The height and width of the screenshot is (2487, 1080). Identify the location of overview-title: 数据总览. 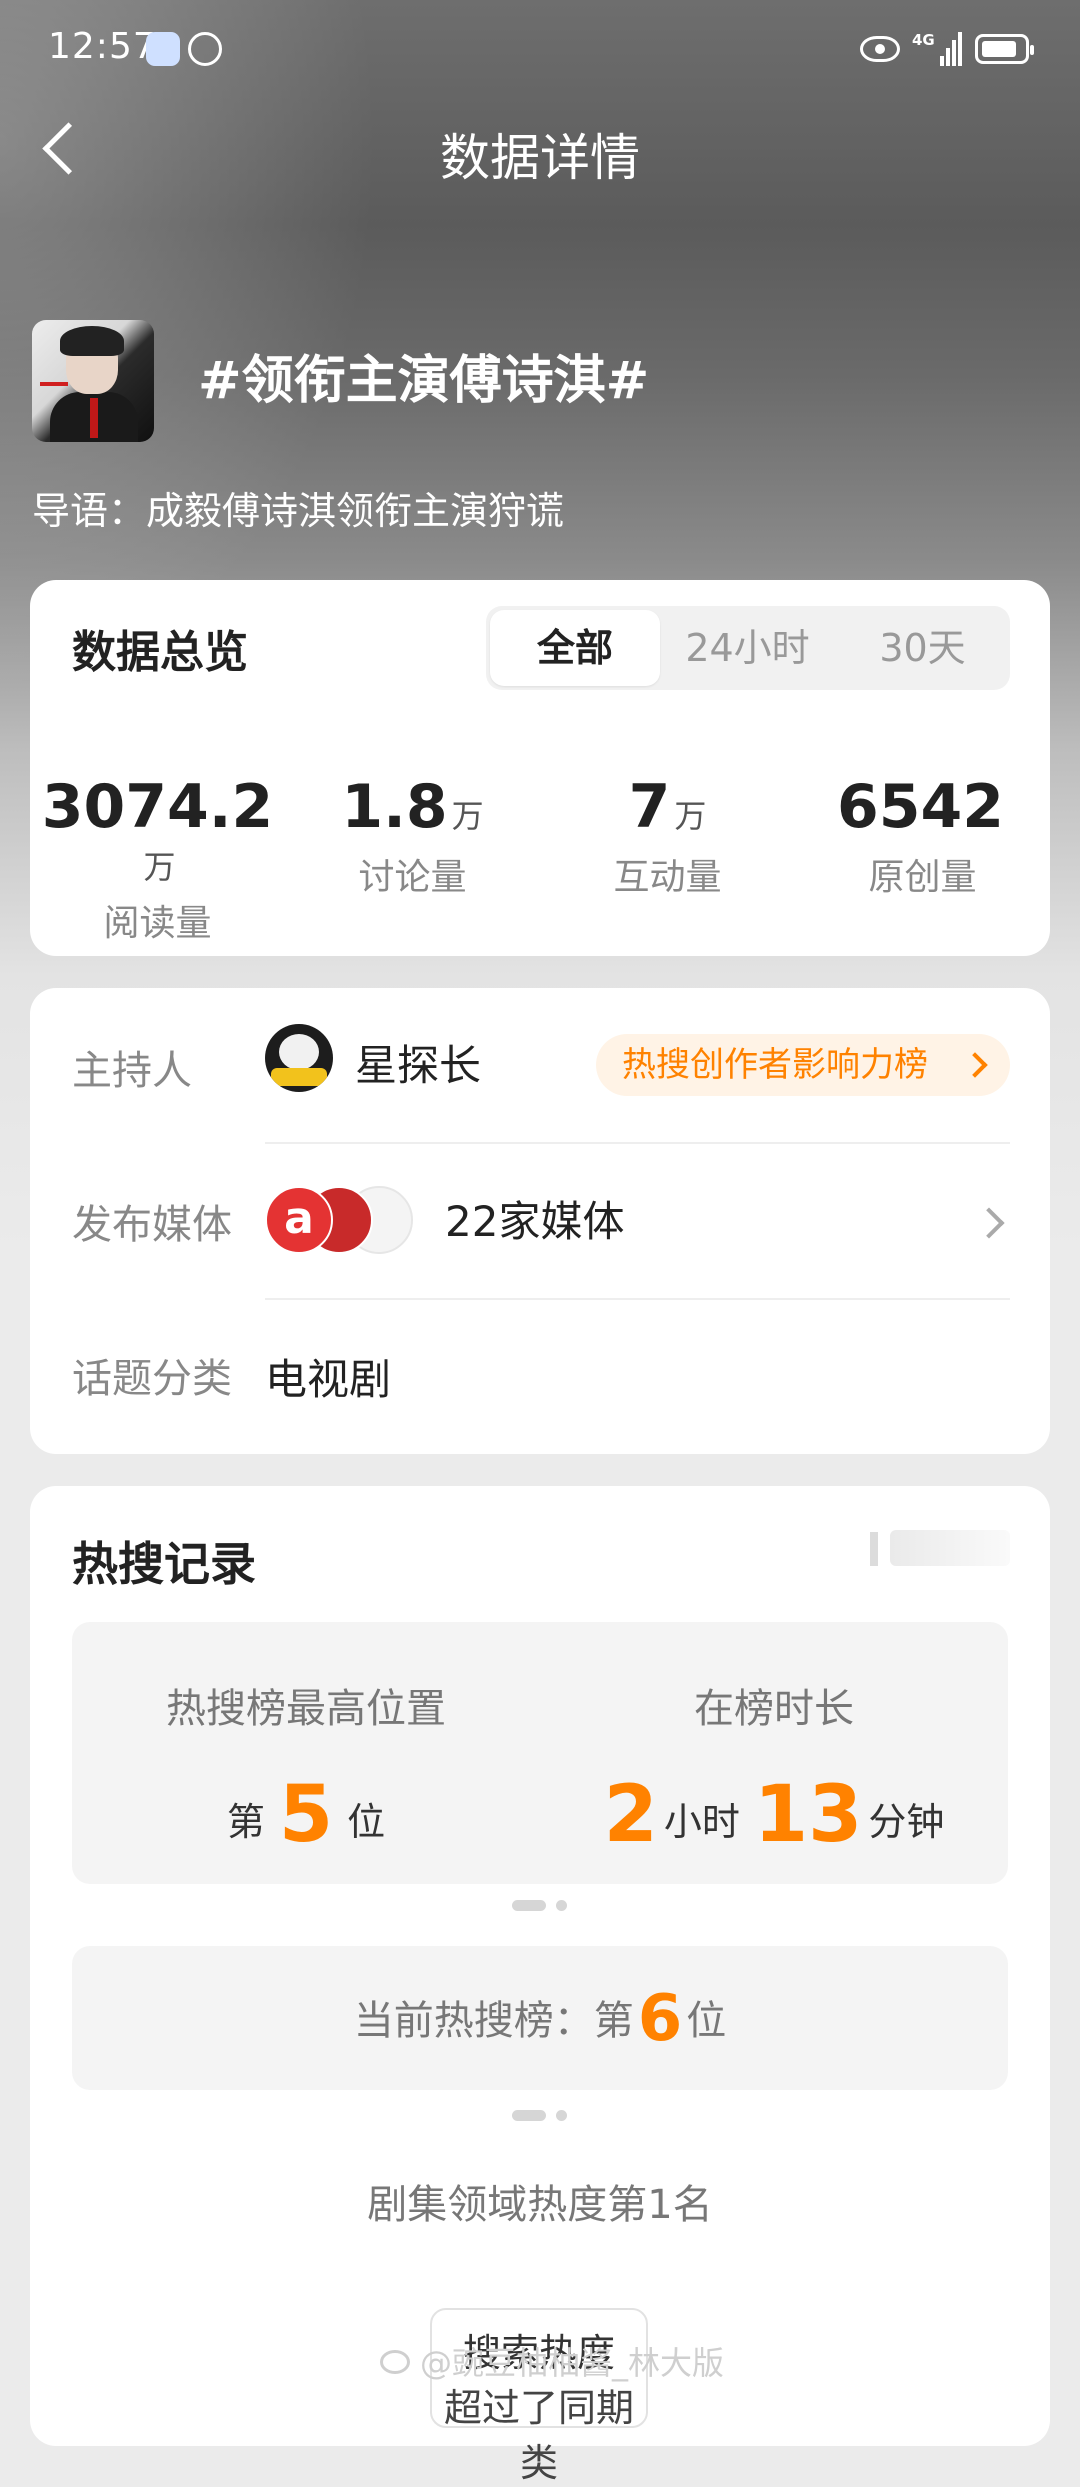
(160, 652).